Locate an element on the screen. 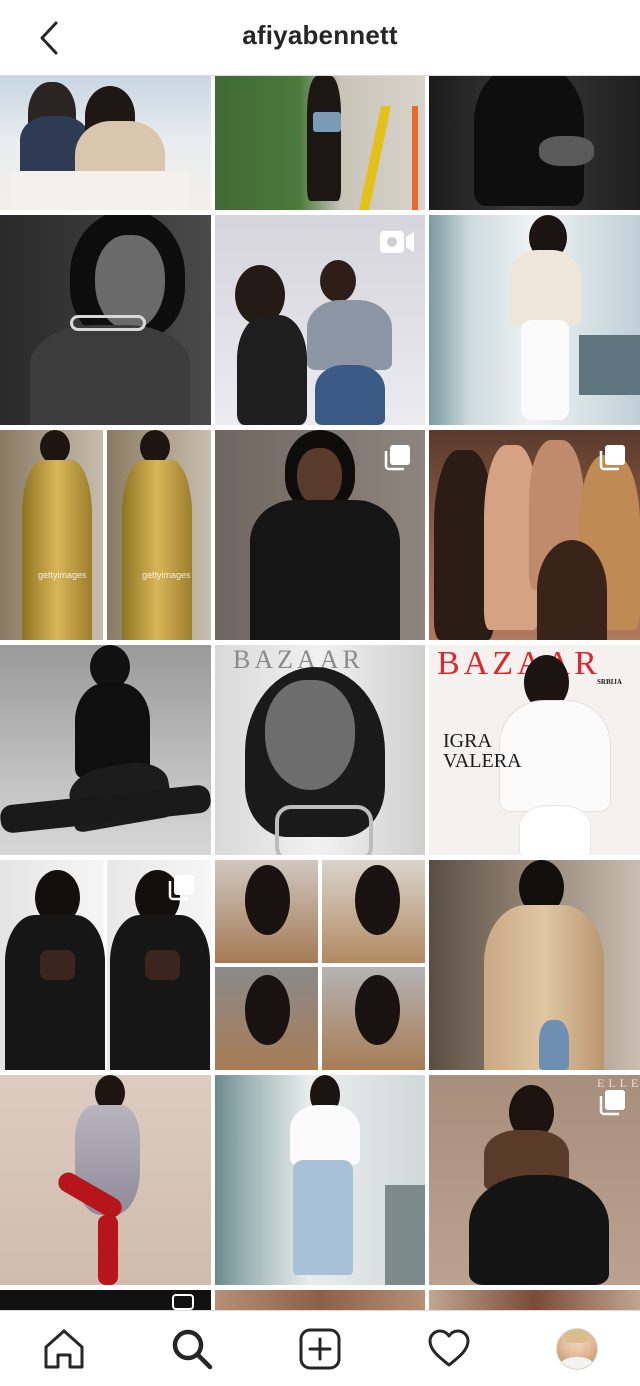 This screenshot has width=640, height=1386. video-camera-icon is located at coordinates (397, 242).